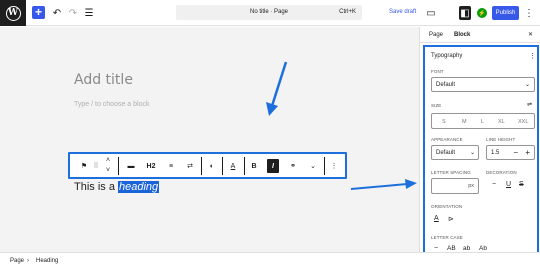 This screenshot has height=267, width=540. Describe the element at coordinates (334, 166) in the screenshot. I see `block-options-icon: ⋮` at that location.